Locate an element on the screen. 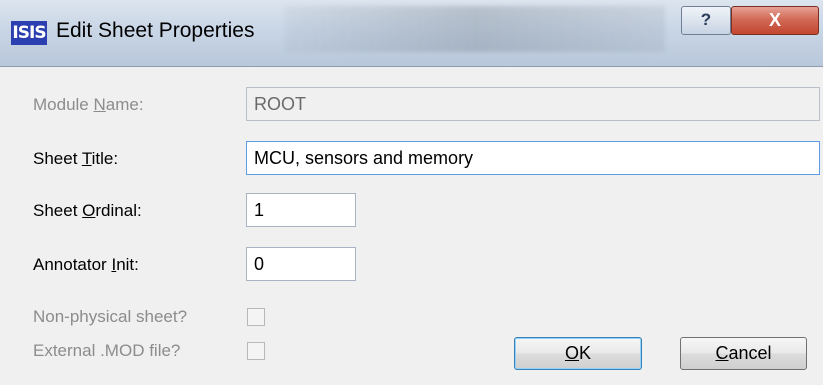  sheet-ordinal-label-accel: O is located at coordinates (89, 210).